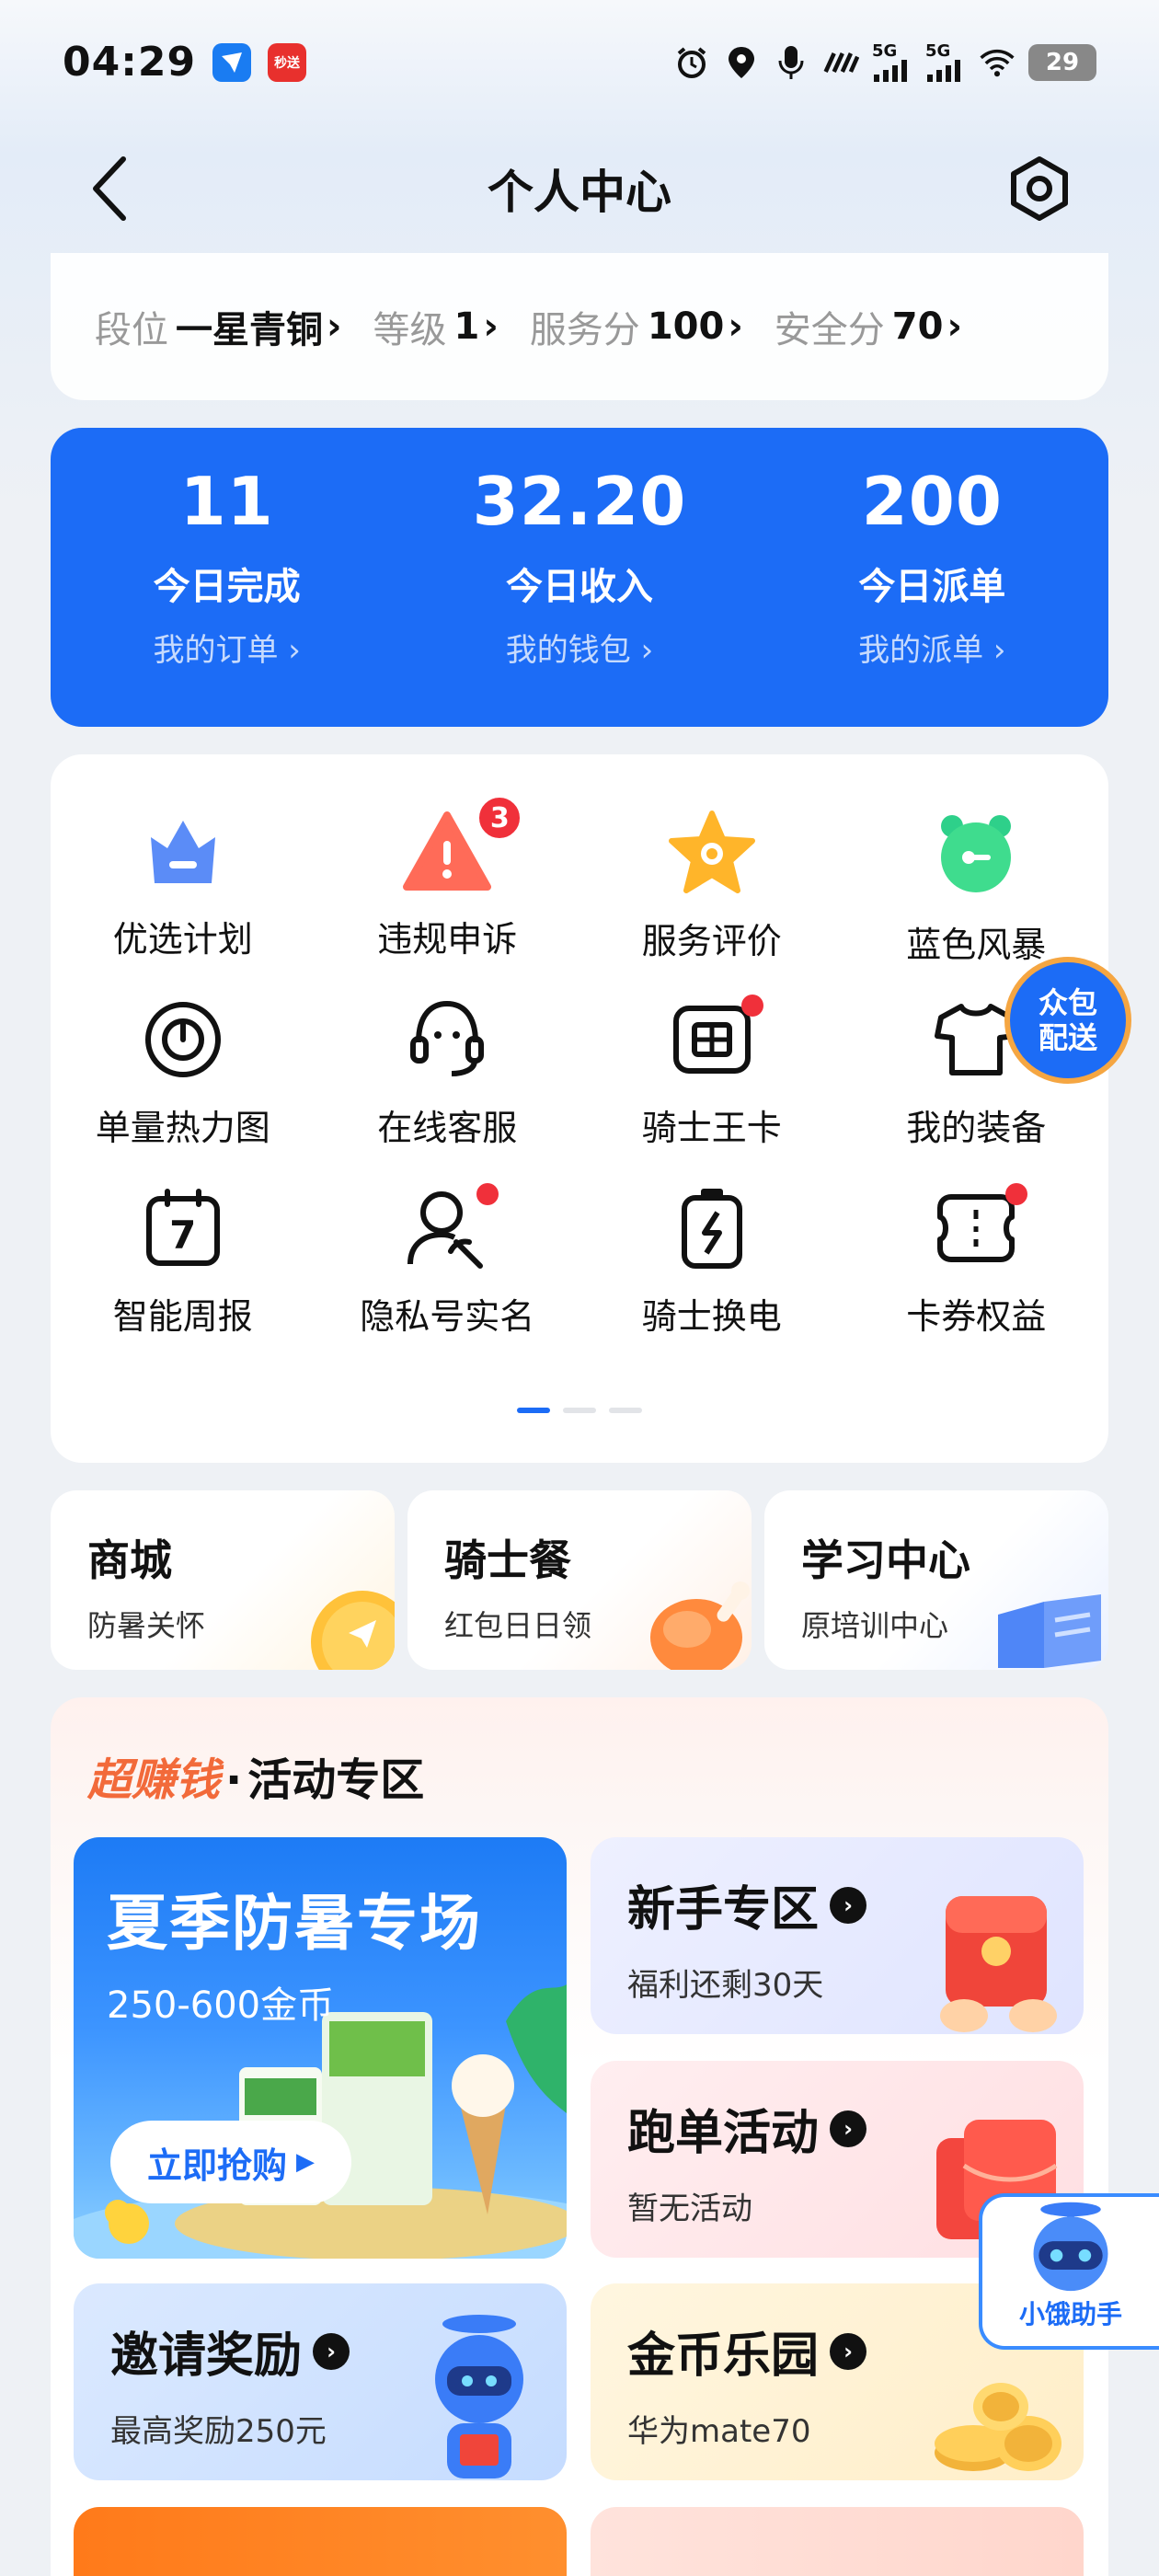  I want to click on gold-coin-icon, so click(353, 1630).